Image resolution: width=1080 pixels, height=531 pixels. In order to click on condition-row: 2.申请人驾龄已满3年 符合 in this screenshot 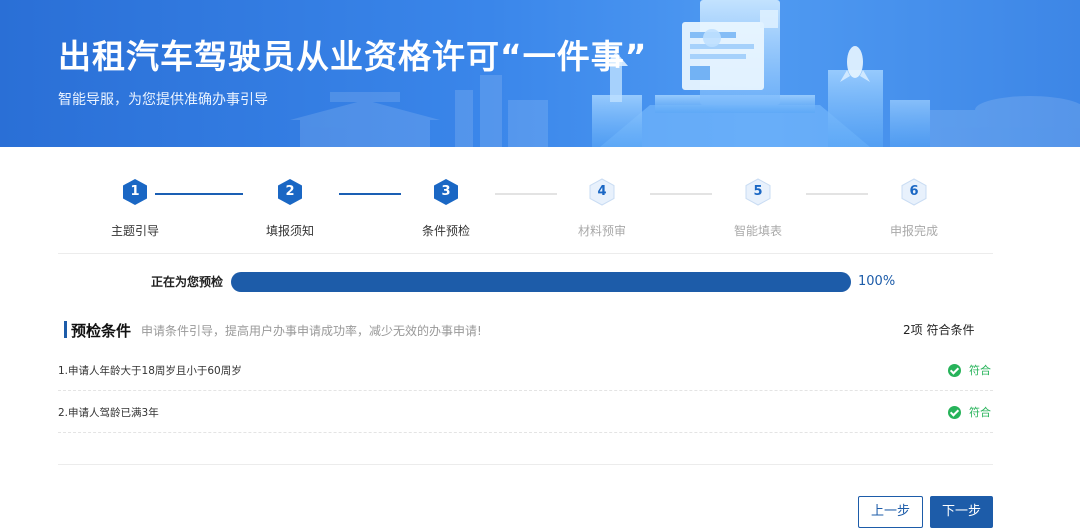, I will do `click(525, 412)`.